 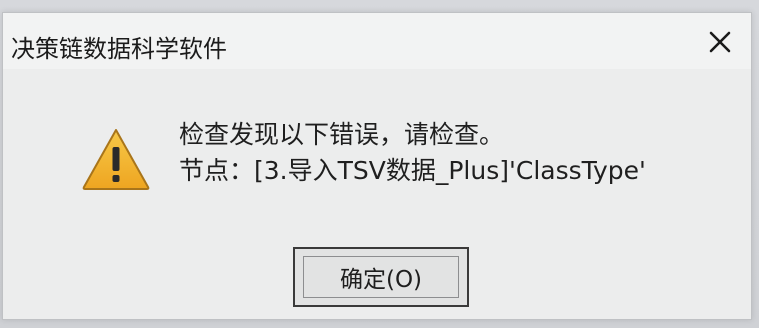 I want to click on message-line-2: 节点：[3.导入TSV数据_Plus]'ClassType', so click(x=412, y=170).